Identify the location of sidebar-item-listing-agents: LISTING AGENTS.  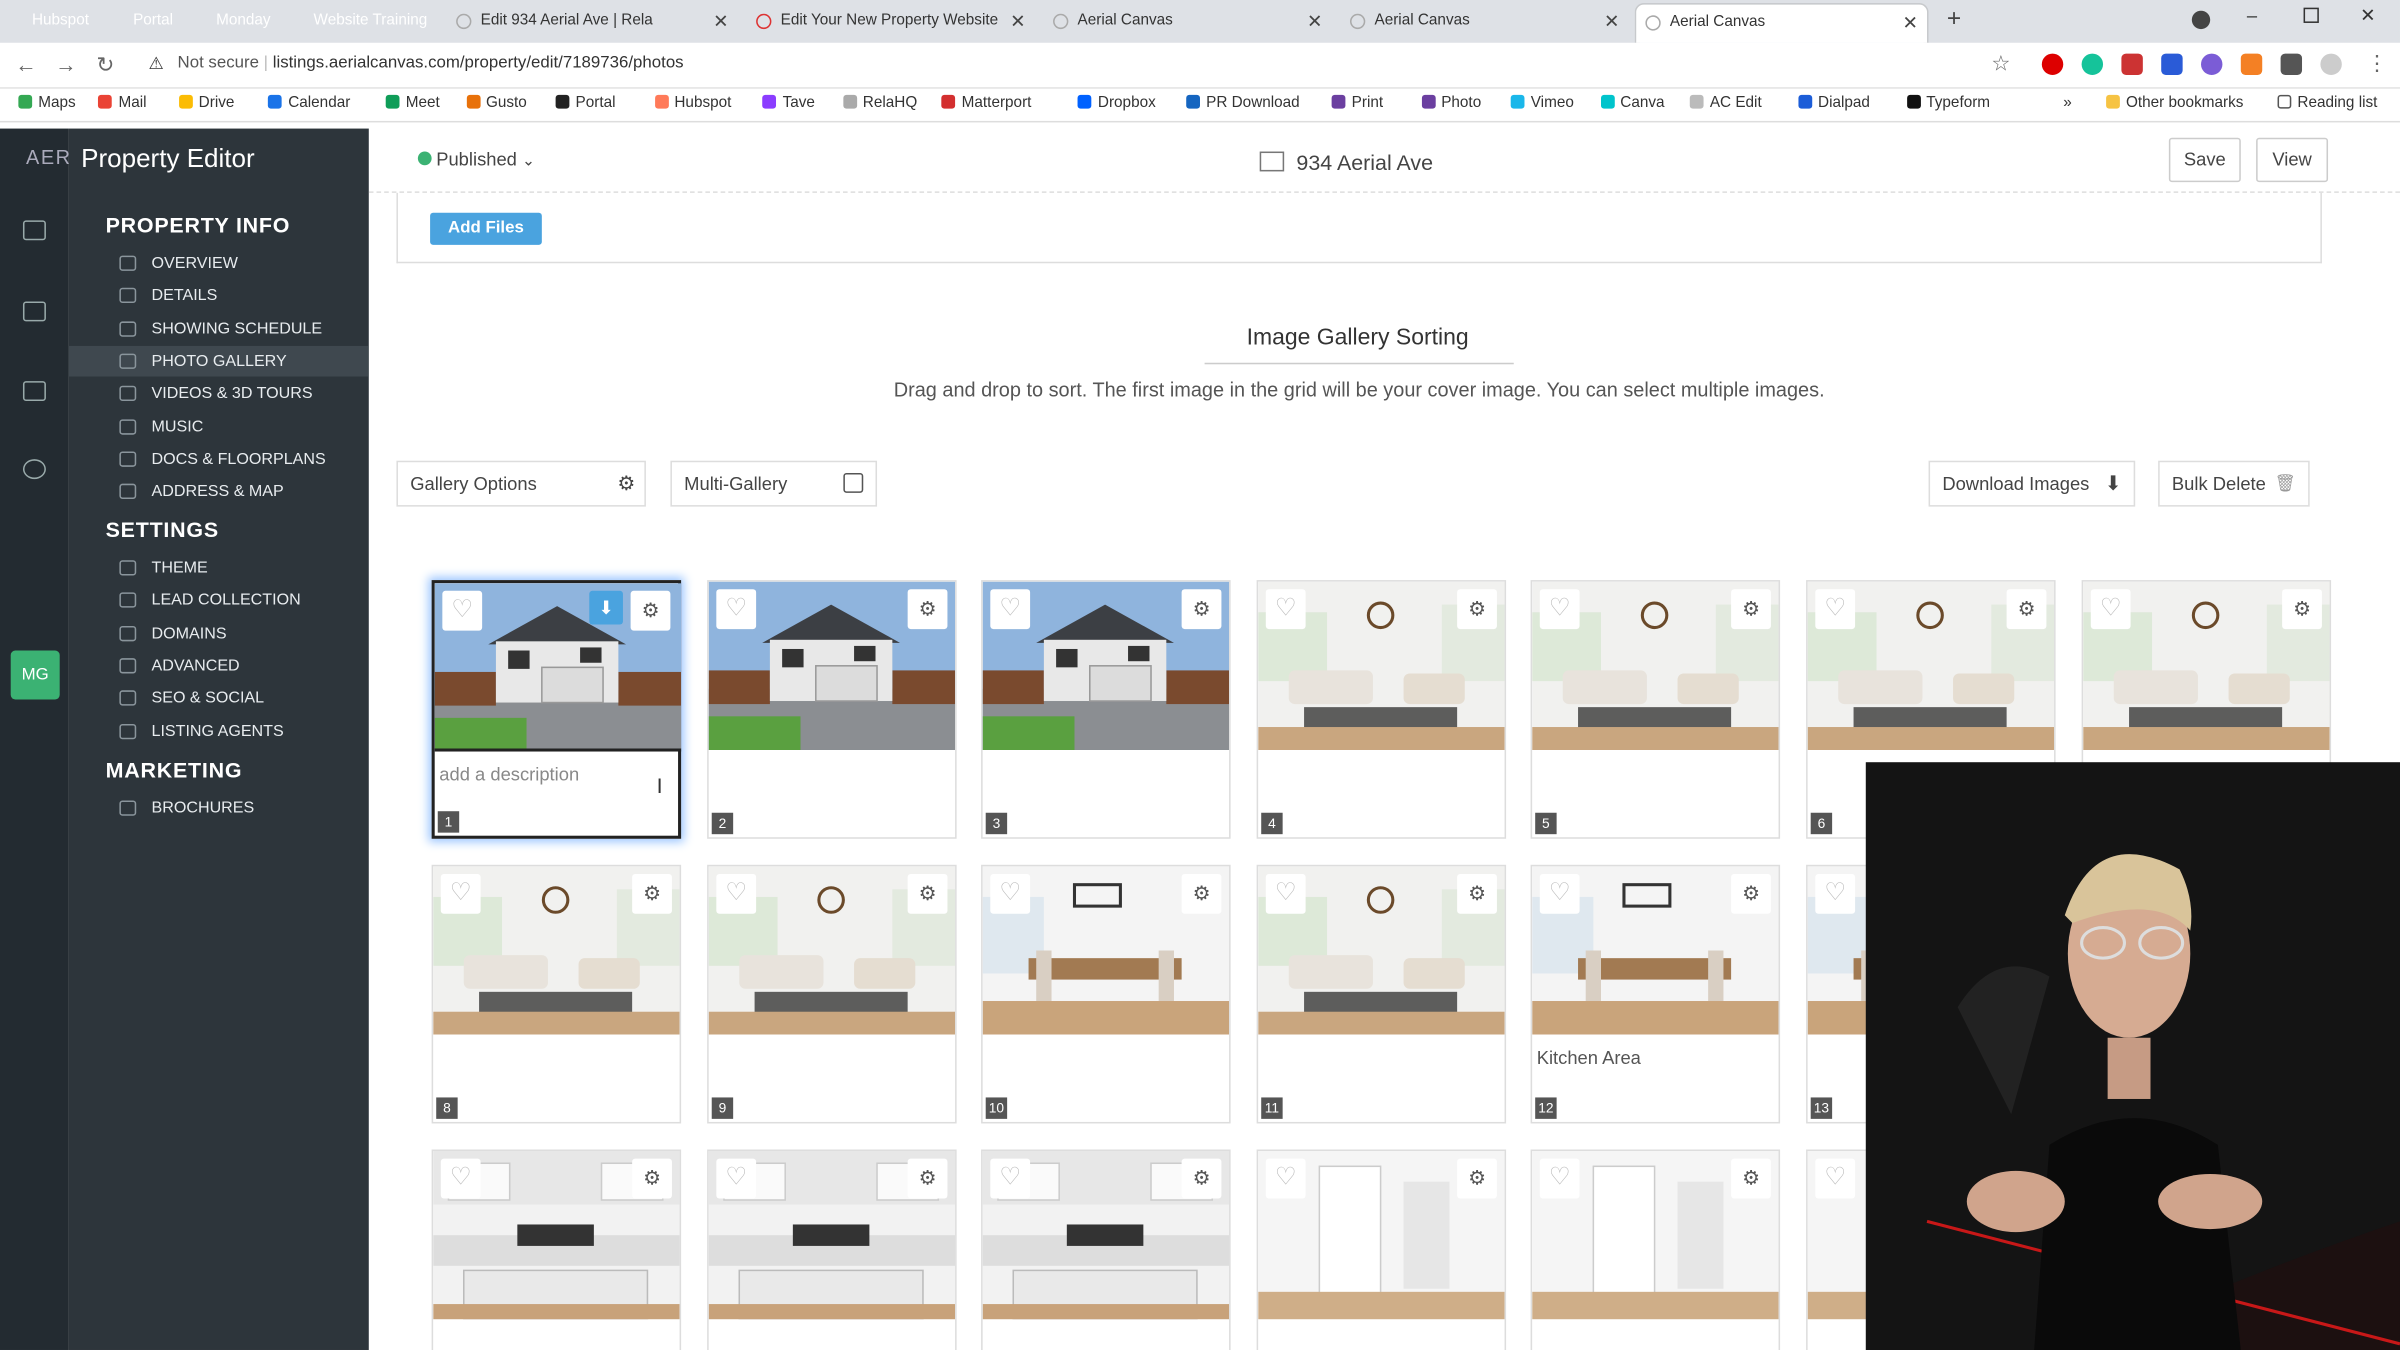
(219, 731).